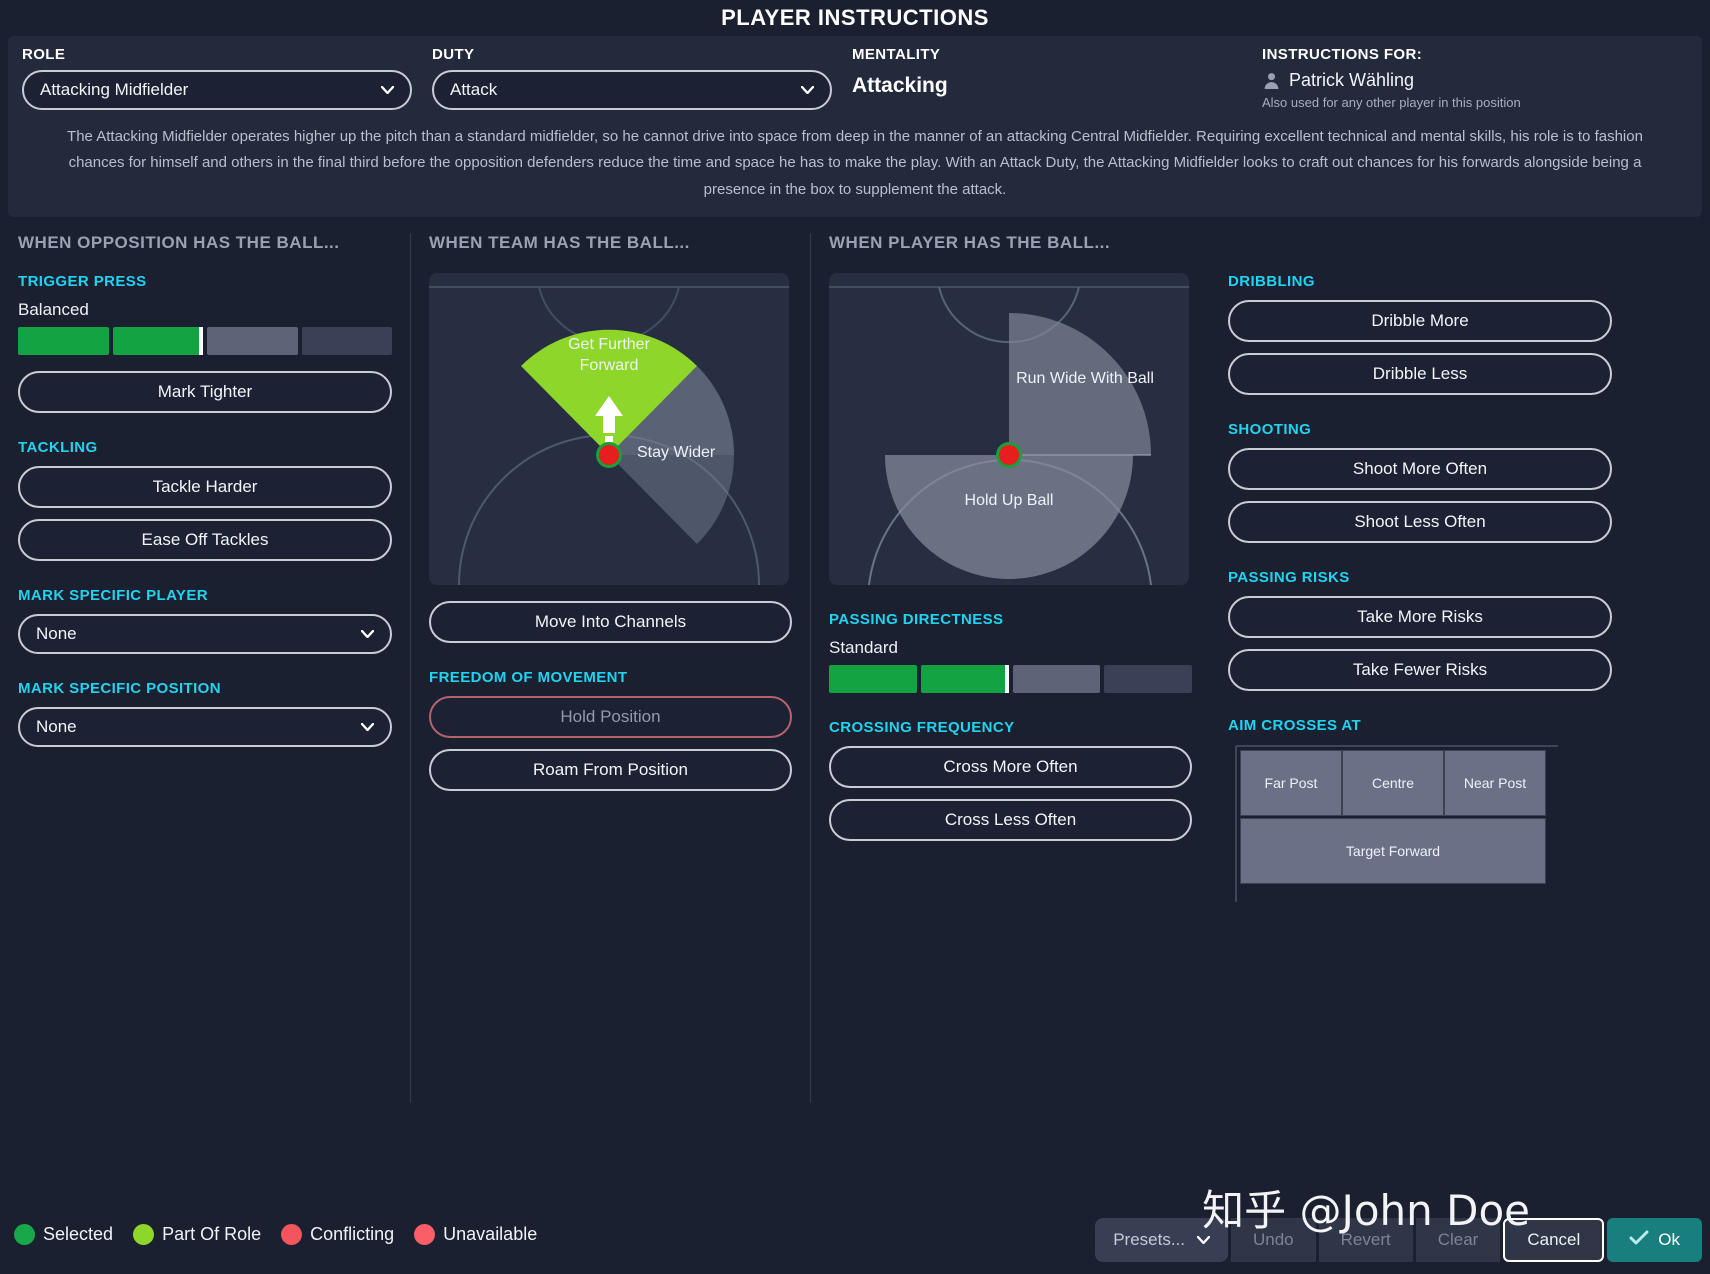 Image resolution: width=1710 pixels, height=1274 pixels. I want to click on passing-directness-label: PASSING DIRECTNESS, so click(916, 619).